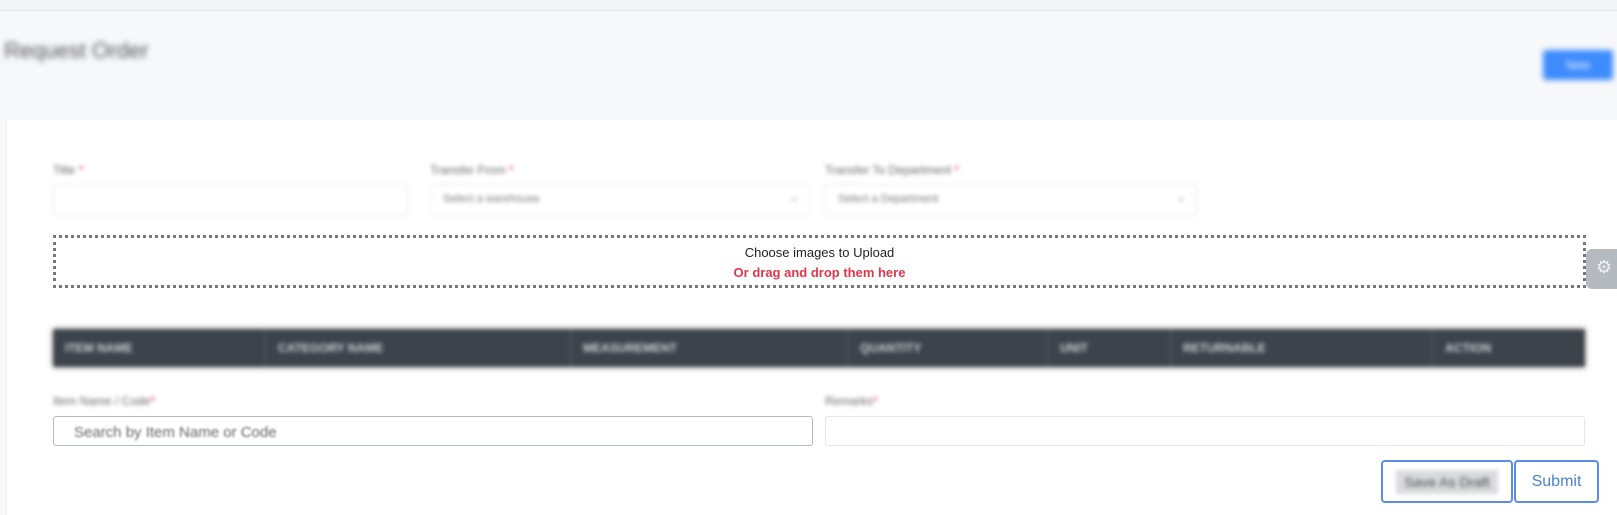 The height and width of the screenshot is (515, 1617). I want to click on column-header: CATEGORY NAME, so click(418, 348).